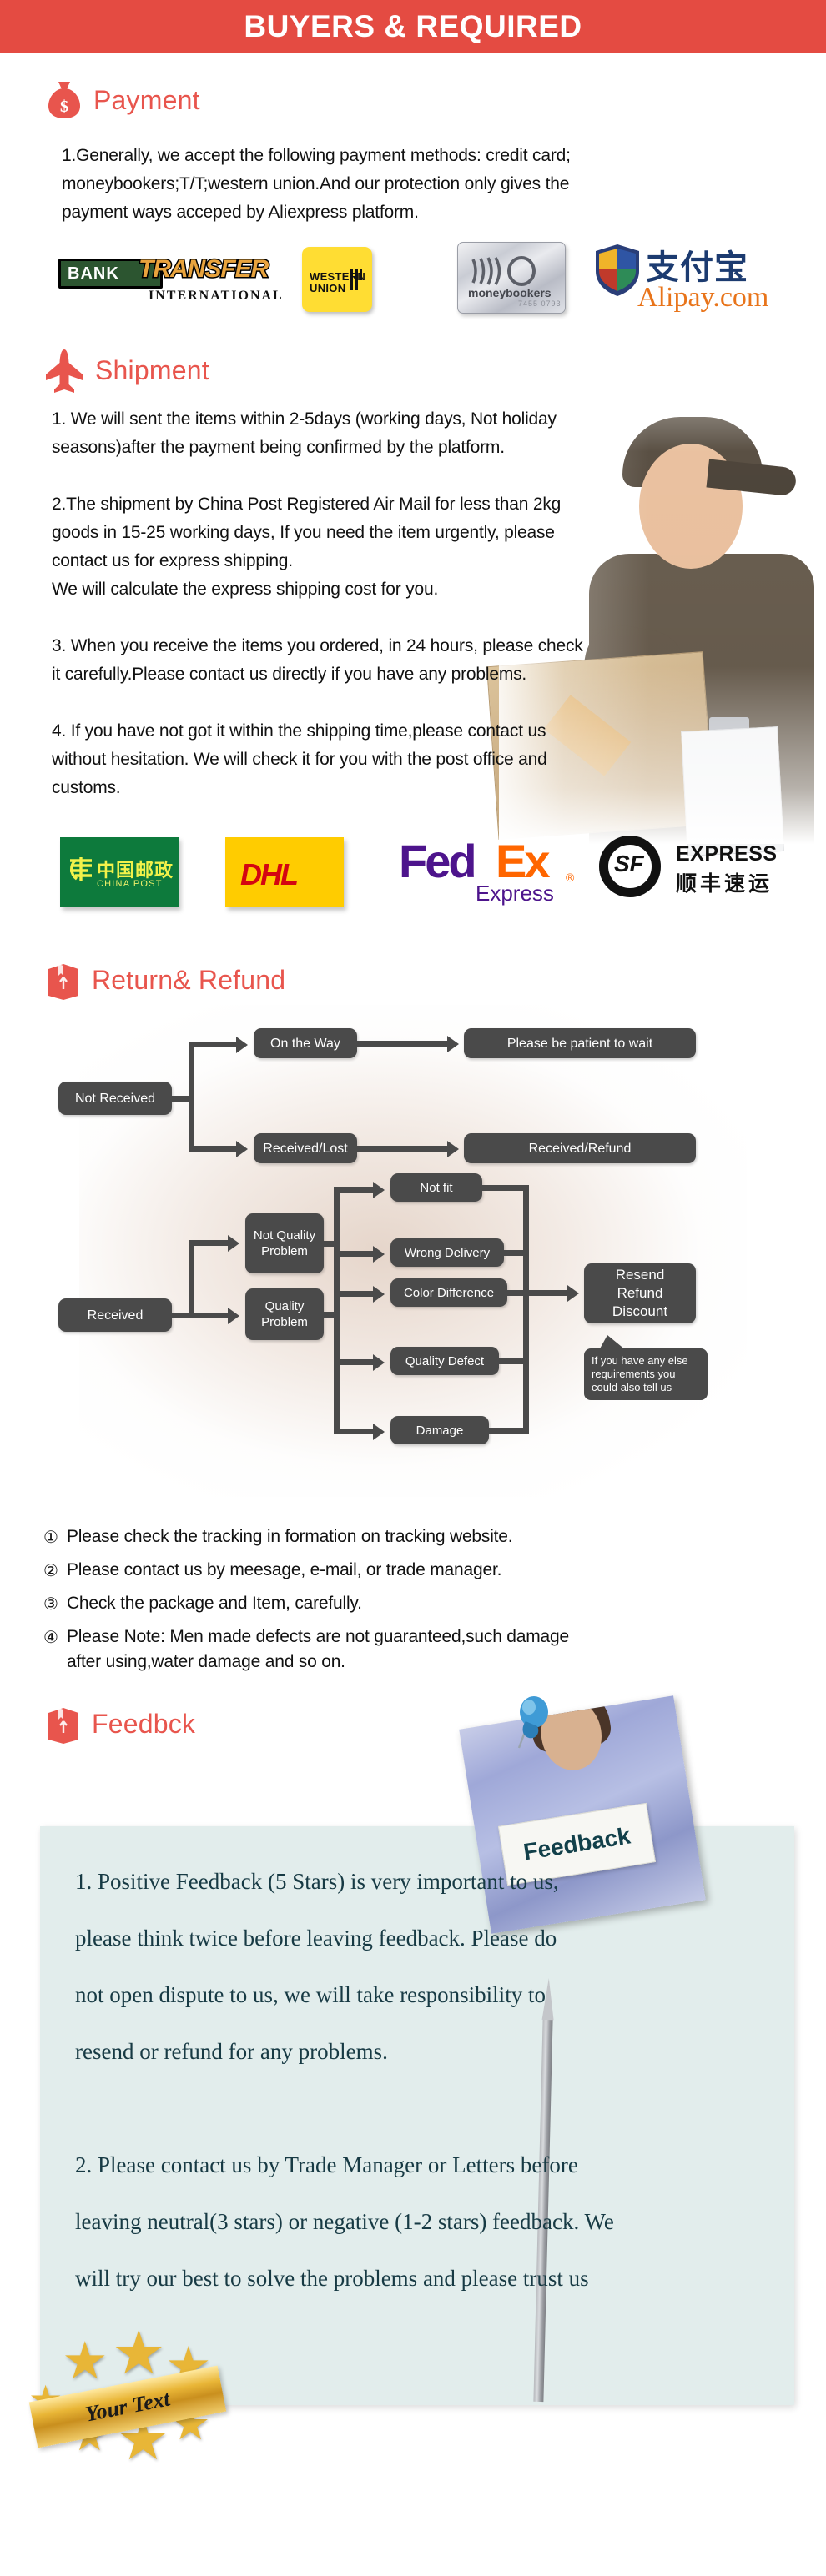 This screenshot has width=826, height=2576. What do you see at coordinates (214, 1603) in the screenshot?
I see `note-text: Check the package and Item, carefully.` at bounding box center [214, 1603].